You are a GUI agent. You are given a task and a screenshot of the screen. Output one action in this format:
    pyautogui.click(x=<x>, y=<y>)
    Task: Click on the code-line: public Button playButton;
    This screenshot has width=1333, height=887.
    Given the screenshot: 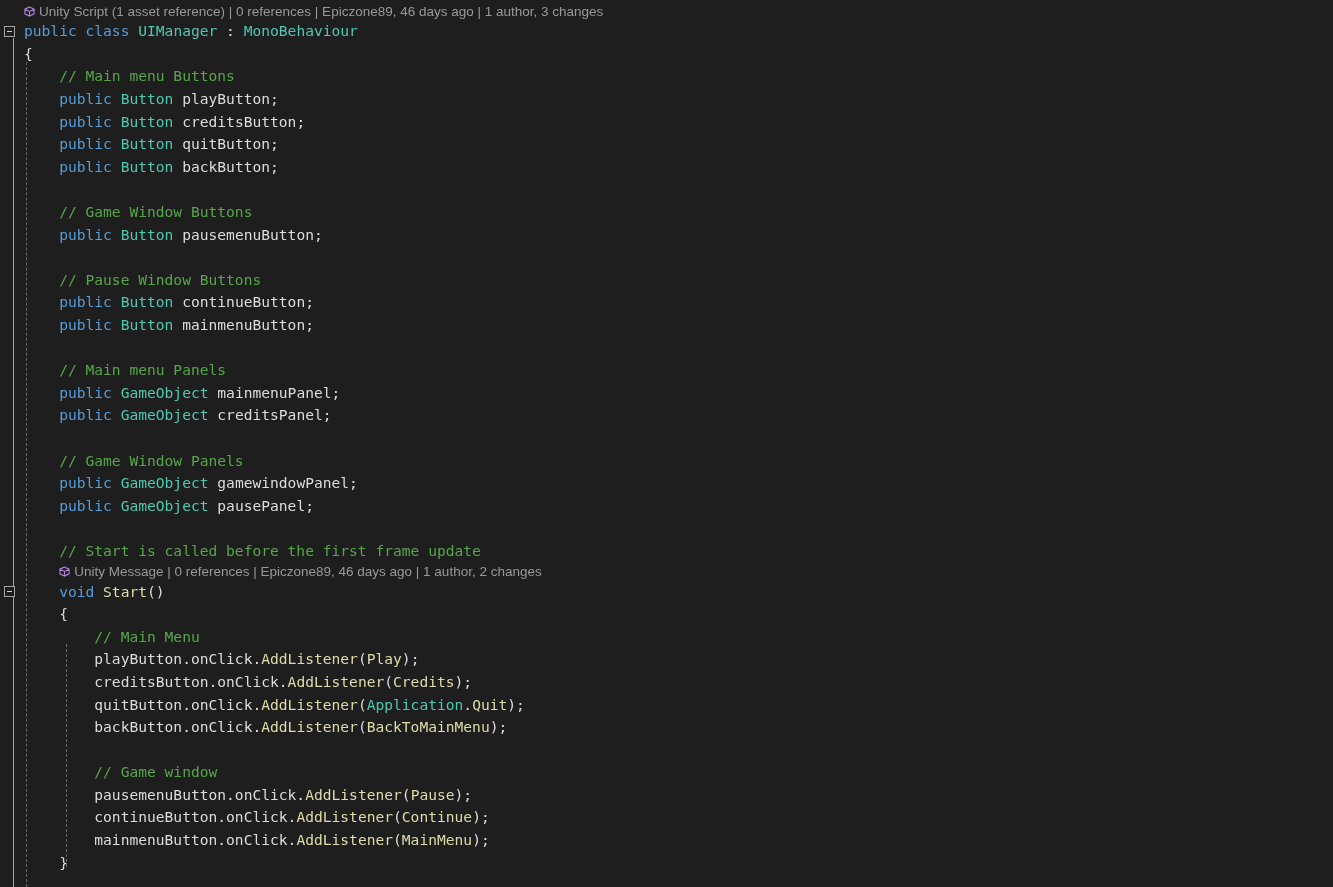 What is the action you would take?
    pyautogui.click(x=168, y=99)
    